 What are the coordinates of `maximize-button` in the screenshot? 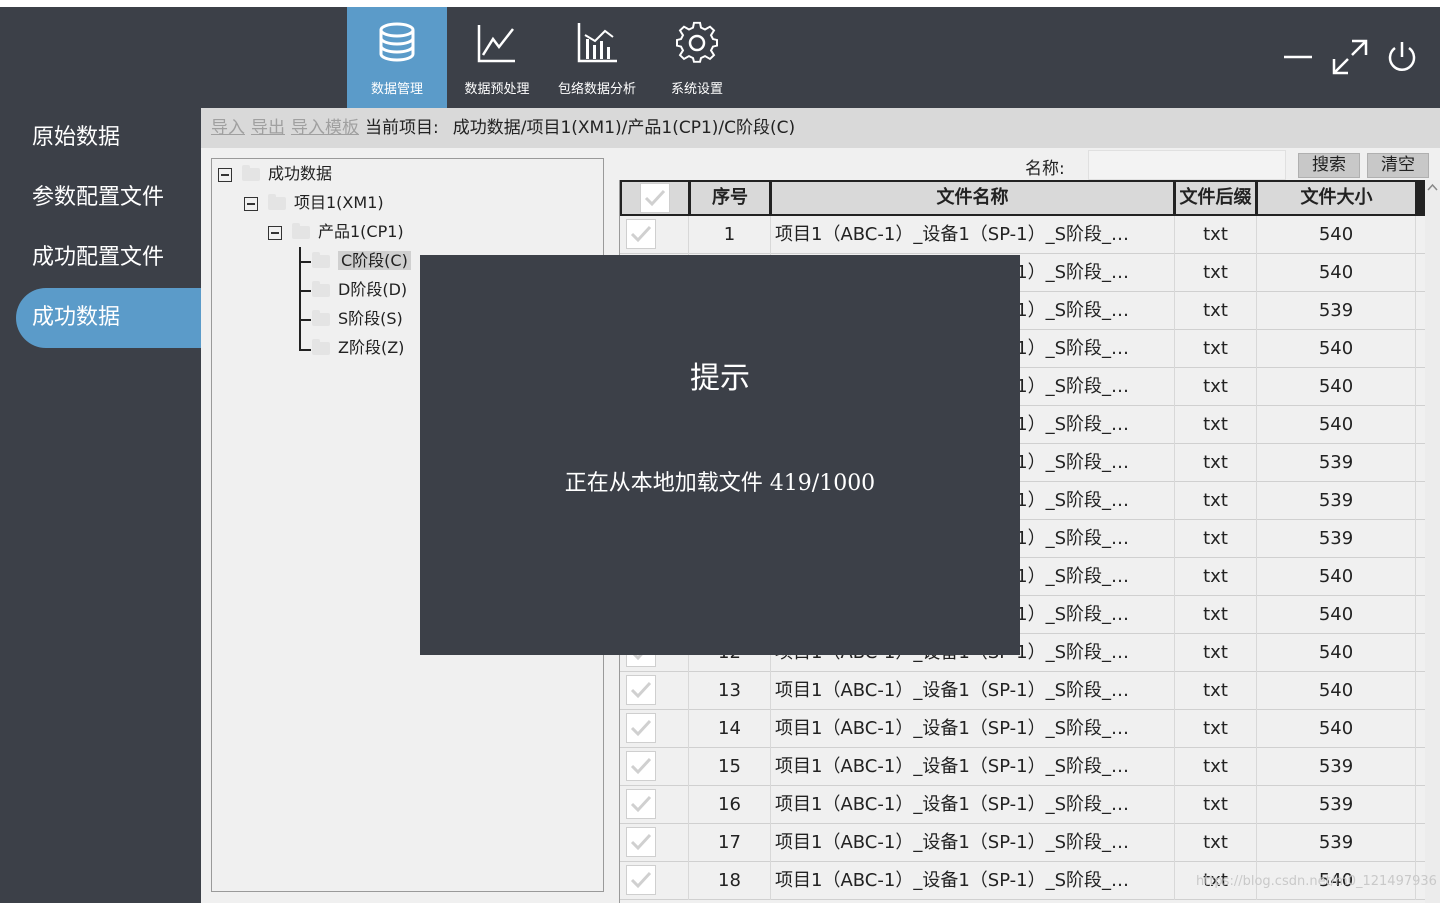 It's located at (1350, 57).